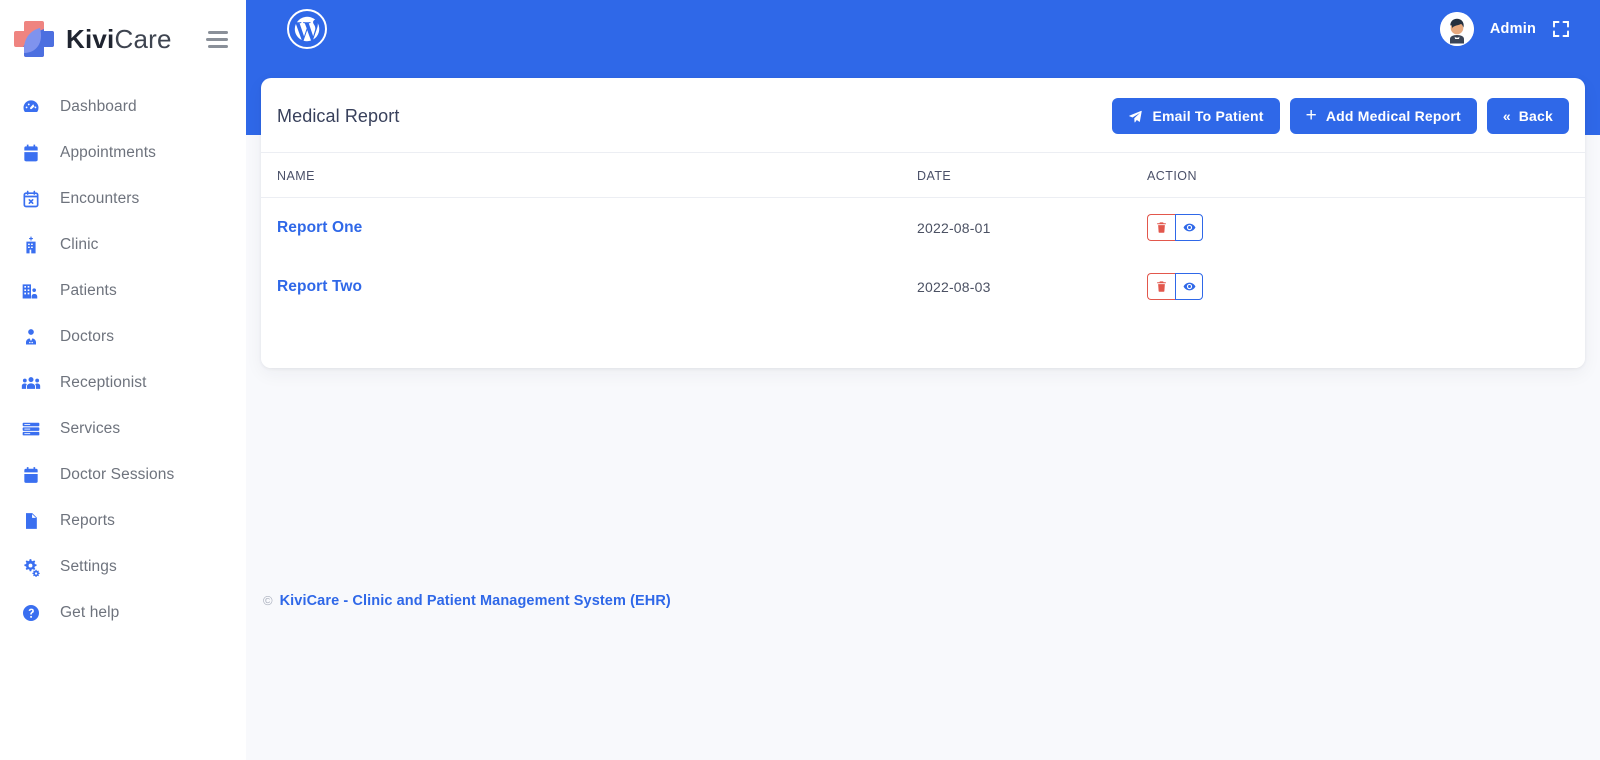 The height and width of the screenshot is (760, 1600). Describe the element at coordinates (90, 612) in the screenshot. I see `sidebar-item-label: Get help` at that location.